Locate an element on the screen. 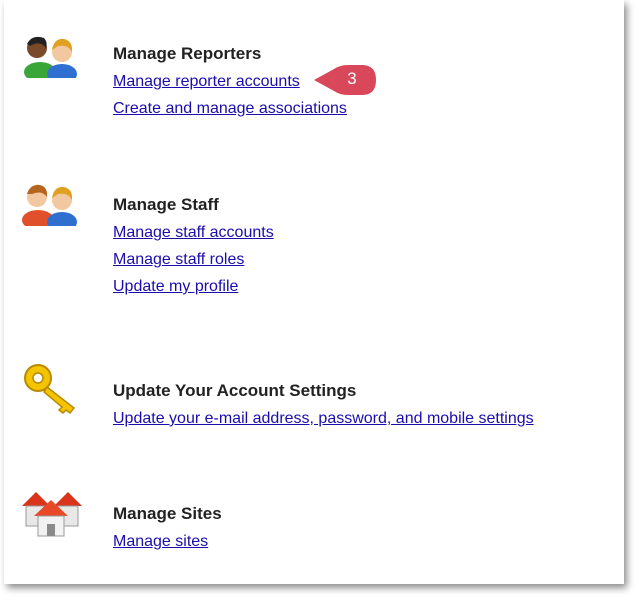 The width and height of the screenshot is (644, 606). update-my-profile-link: Update my profile is located at coordinates (193, 286).